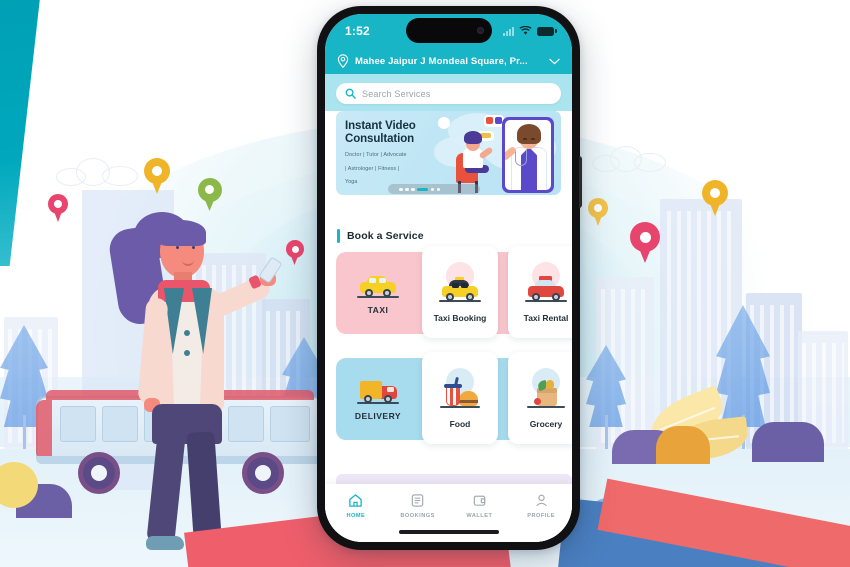  Describe the element at coordinates (385, 236) in the screenshot. I see `section-title: Book a Service` at that location.